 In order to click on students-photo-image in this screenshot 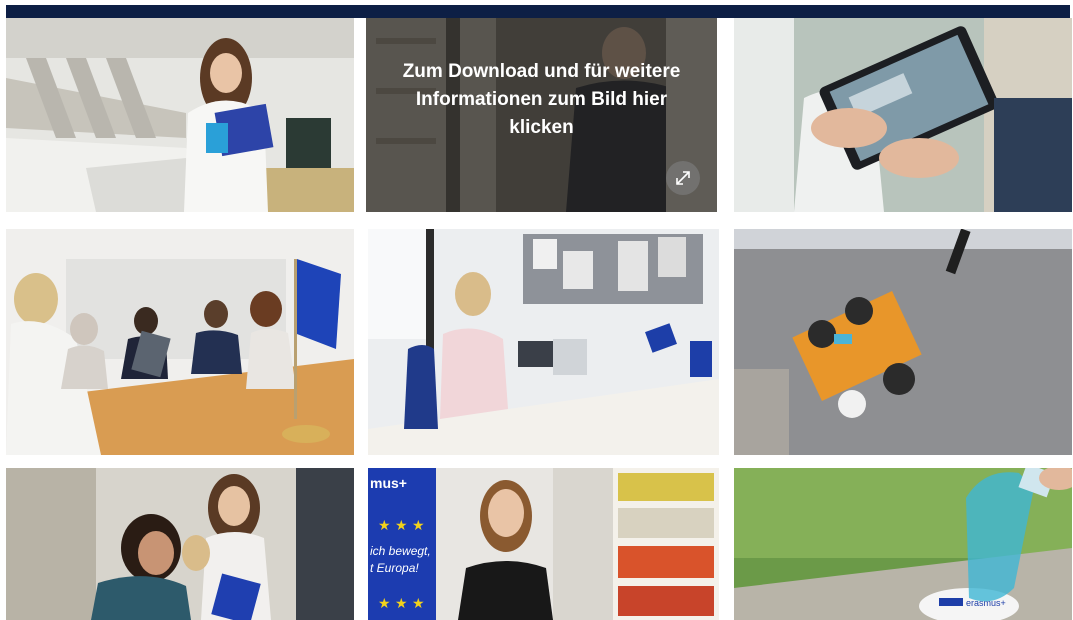, I will do `click(180, 544)`.